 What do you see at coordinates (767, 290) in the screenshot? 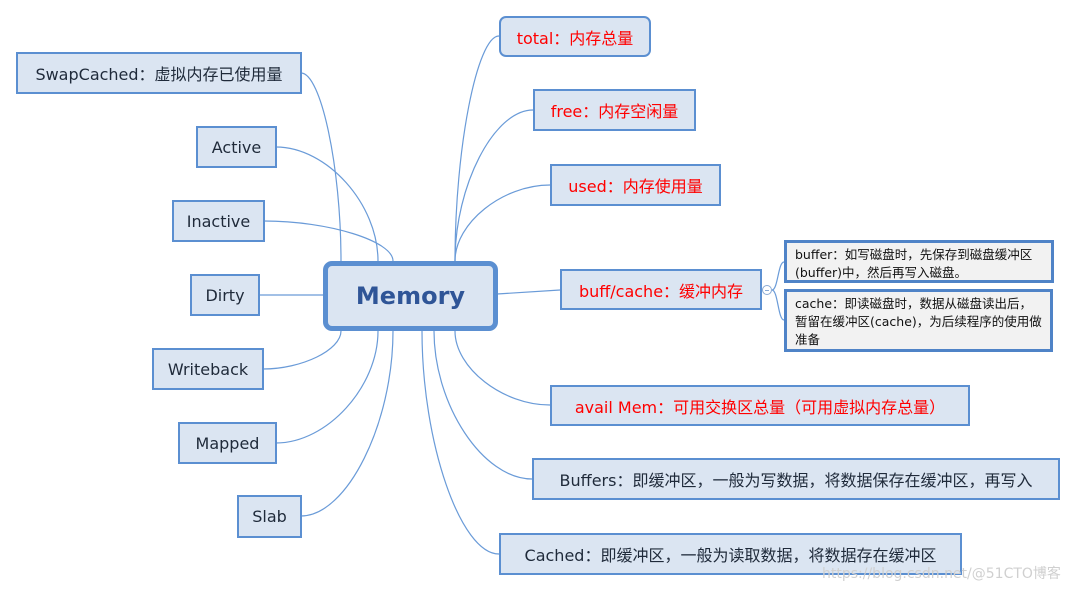
I see `collapse-toggle-icon` at bounding box center [767, 290].